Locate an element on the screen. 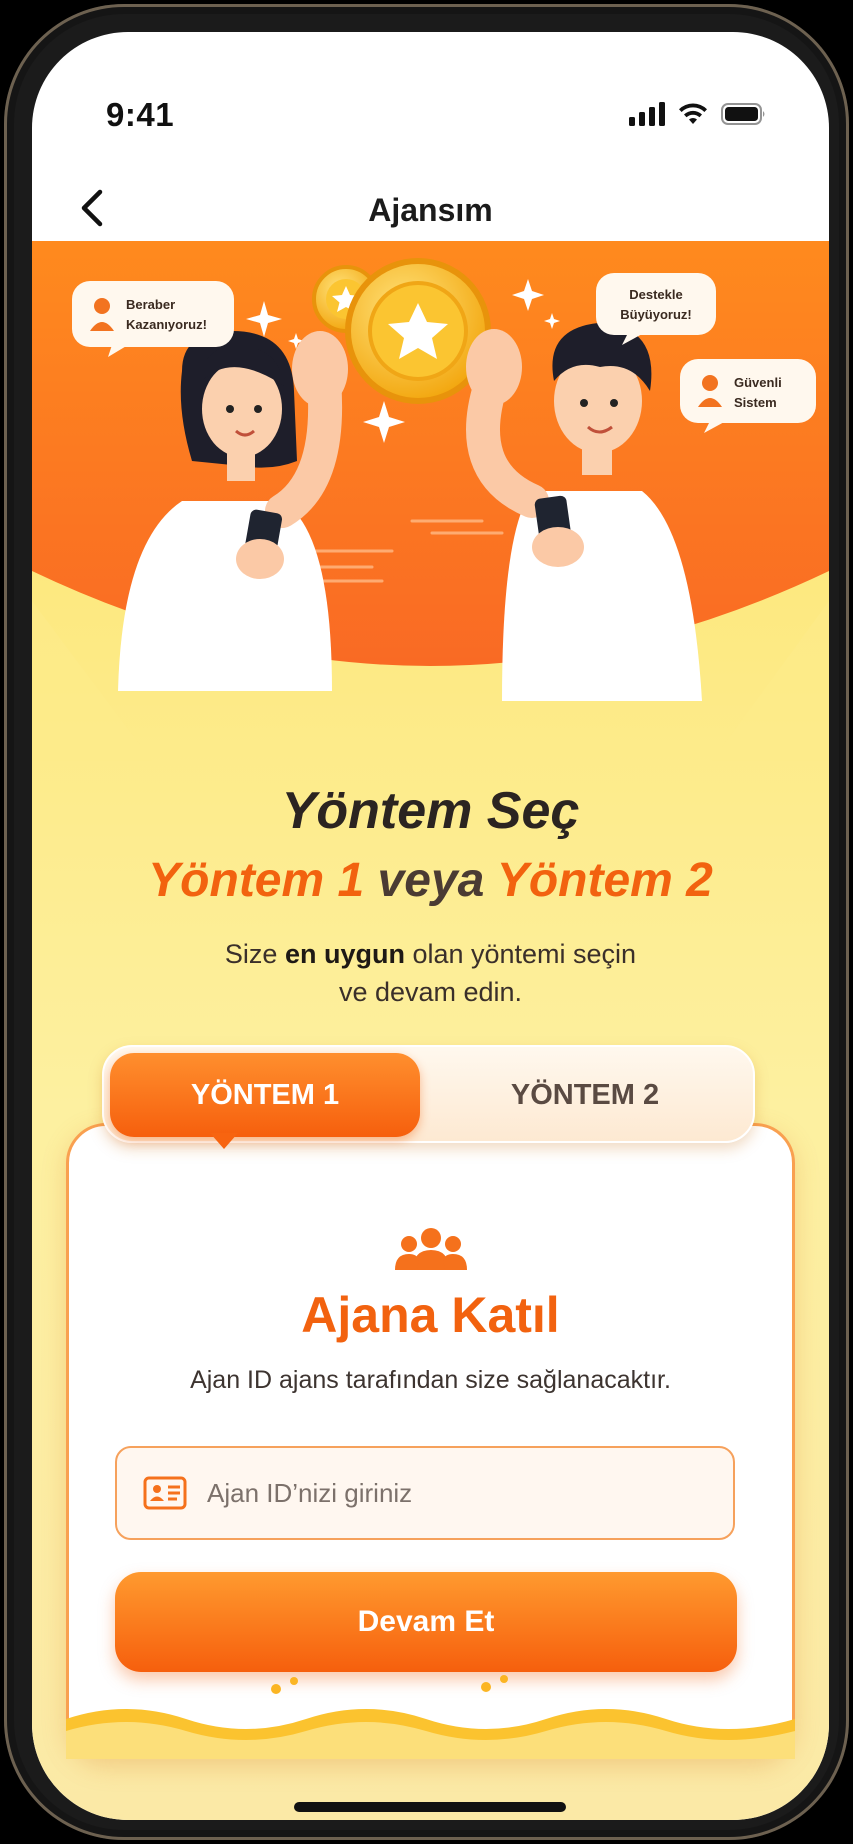 The image size is (853, 1844). speech-bubble-1: Beraber Kazanıyoruz! is located at coordinates (153, 319).